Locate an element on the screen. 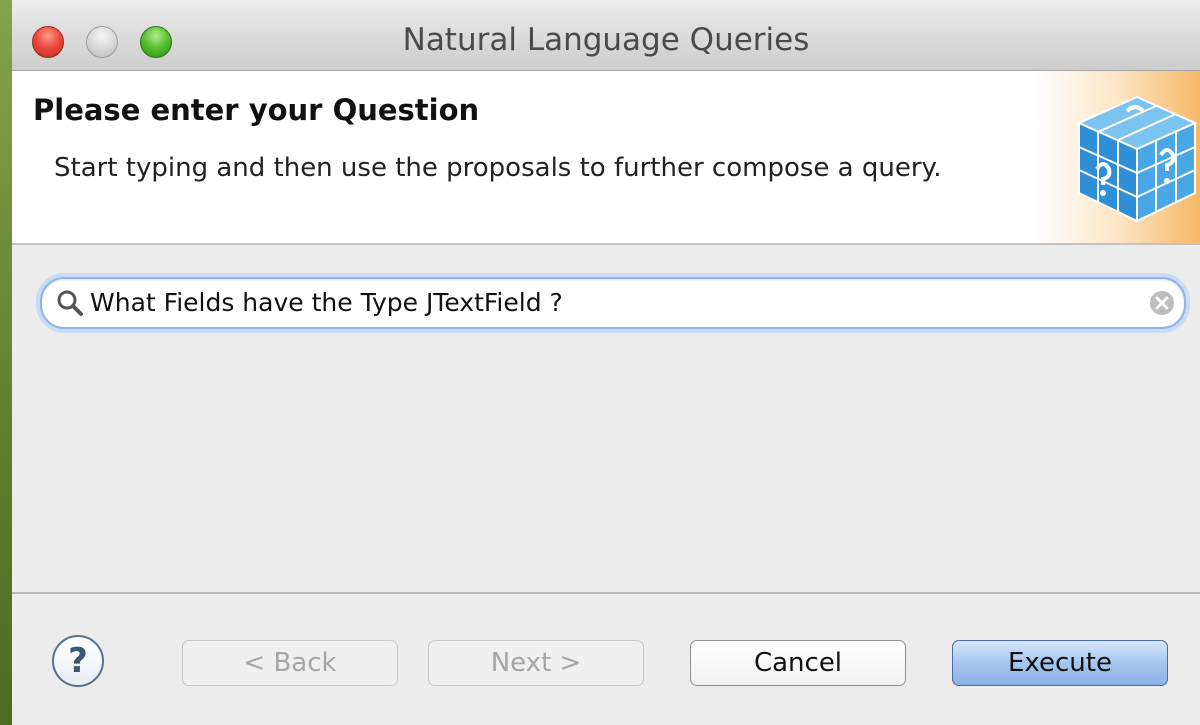 The height and width of the screenshot is (725, 1200). clear-icon is located at coordinates (1162, 305).